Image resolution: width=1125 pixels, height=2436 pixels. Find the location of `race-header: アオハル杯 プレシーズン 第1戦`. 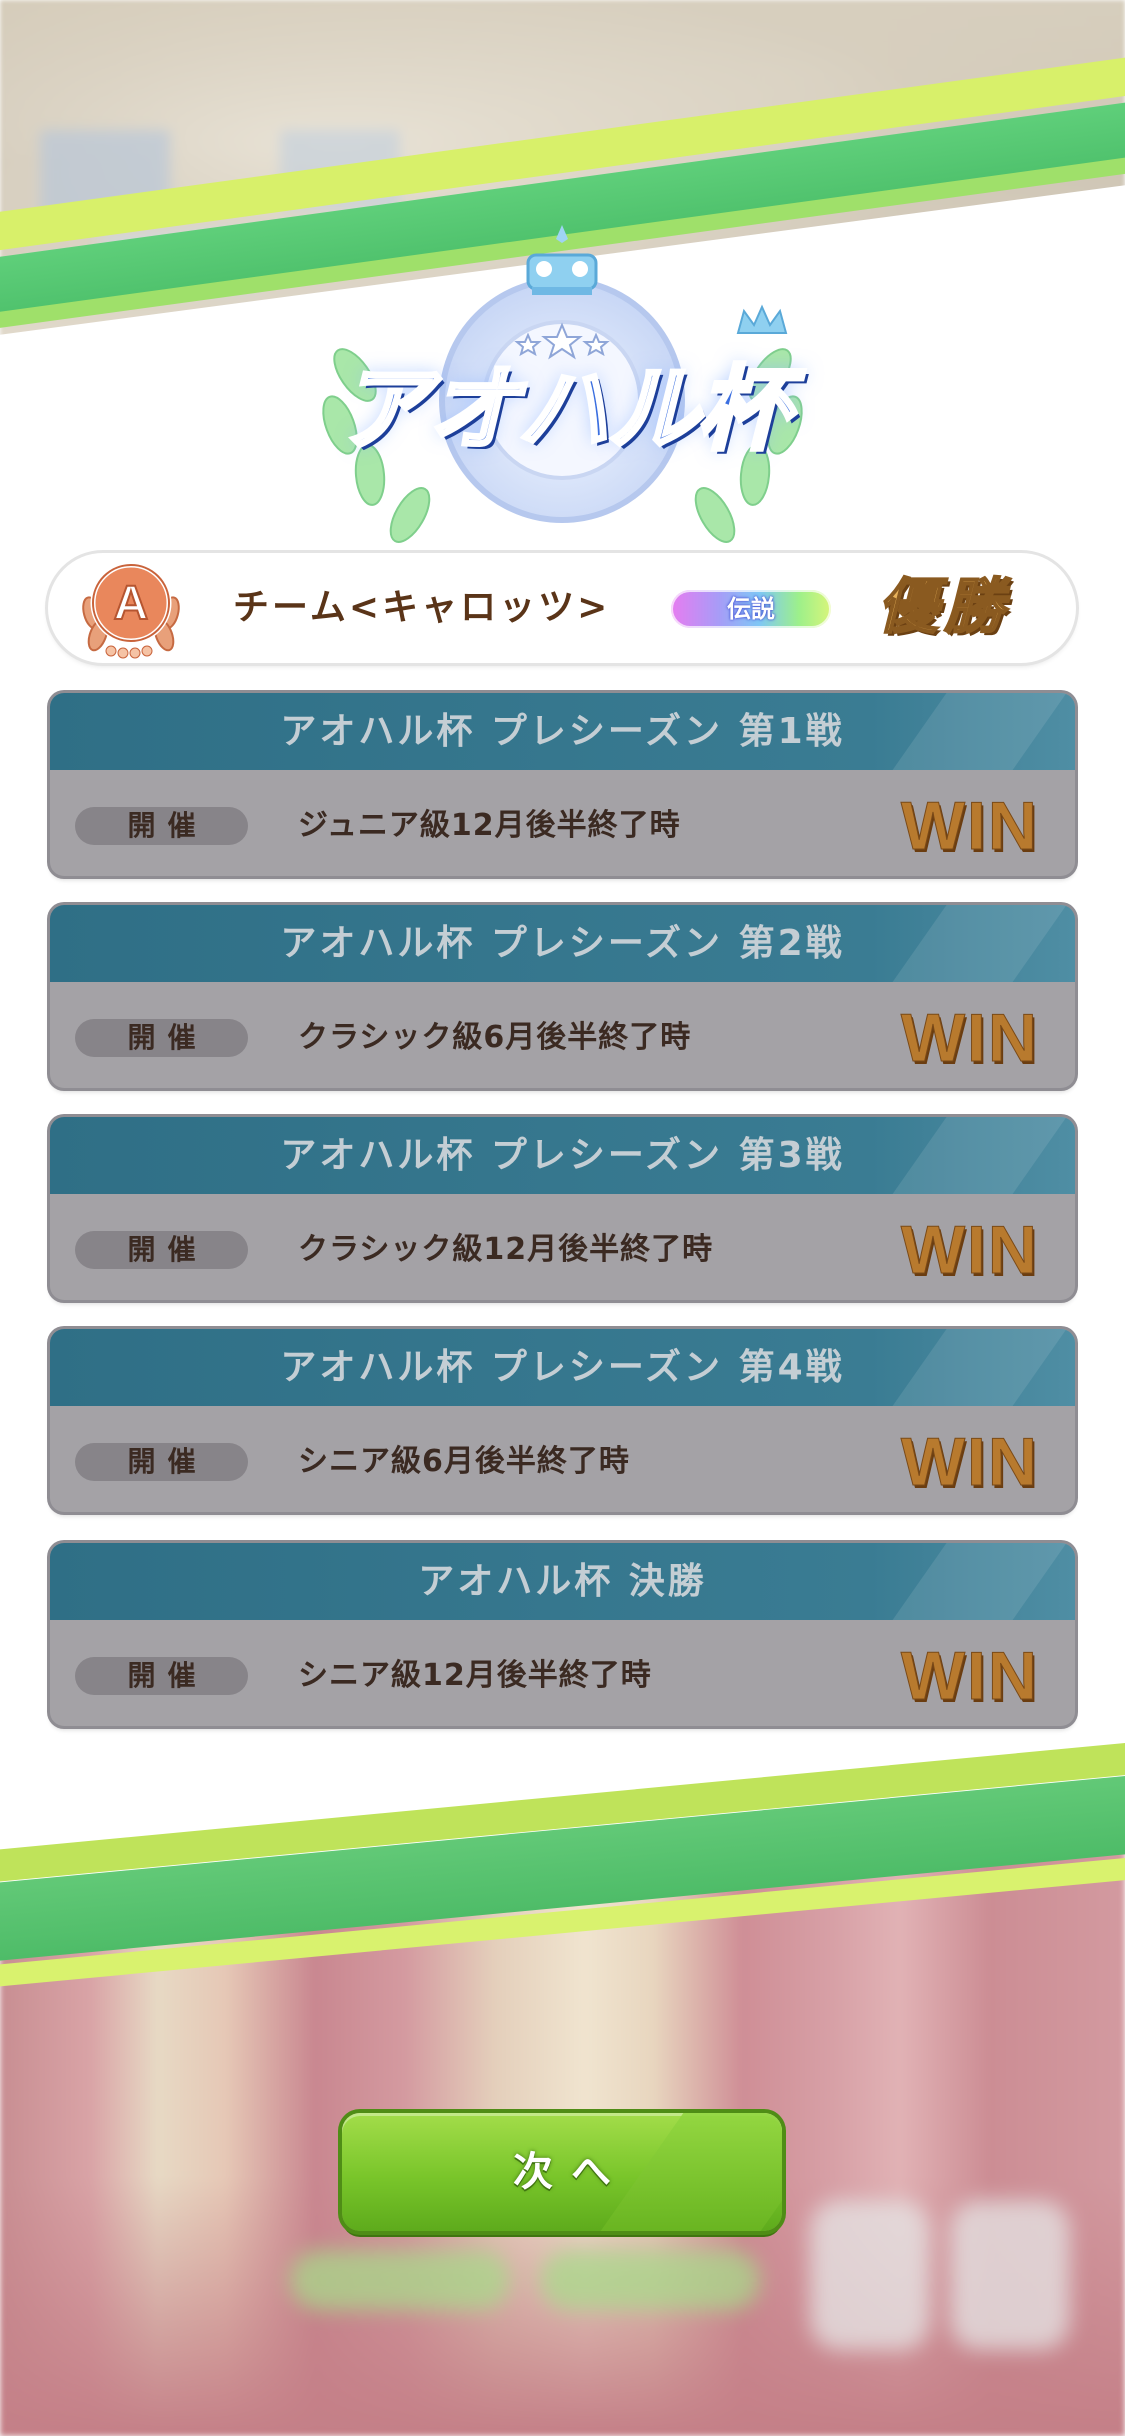

race-header: アオハル杯 プレシーズン 第1戦 is located at coordinates (562, 731).